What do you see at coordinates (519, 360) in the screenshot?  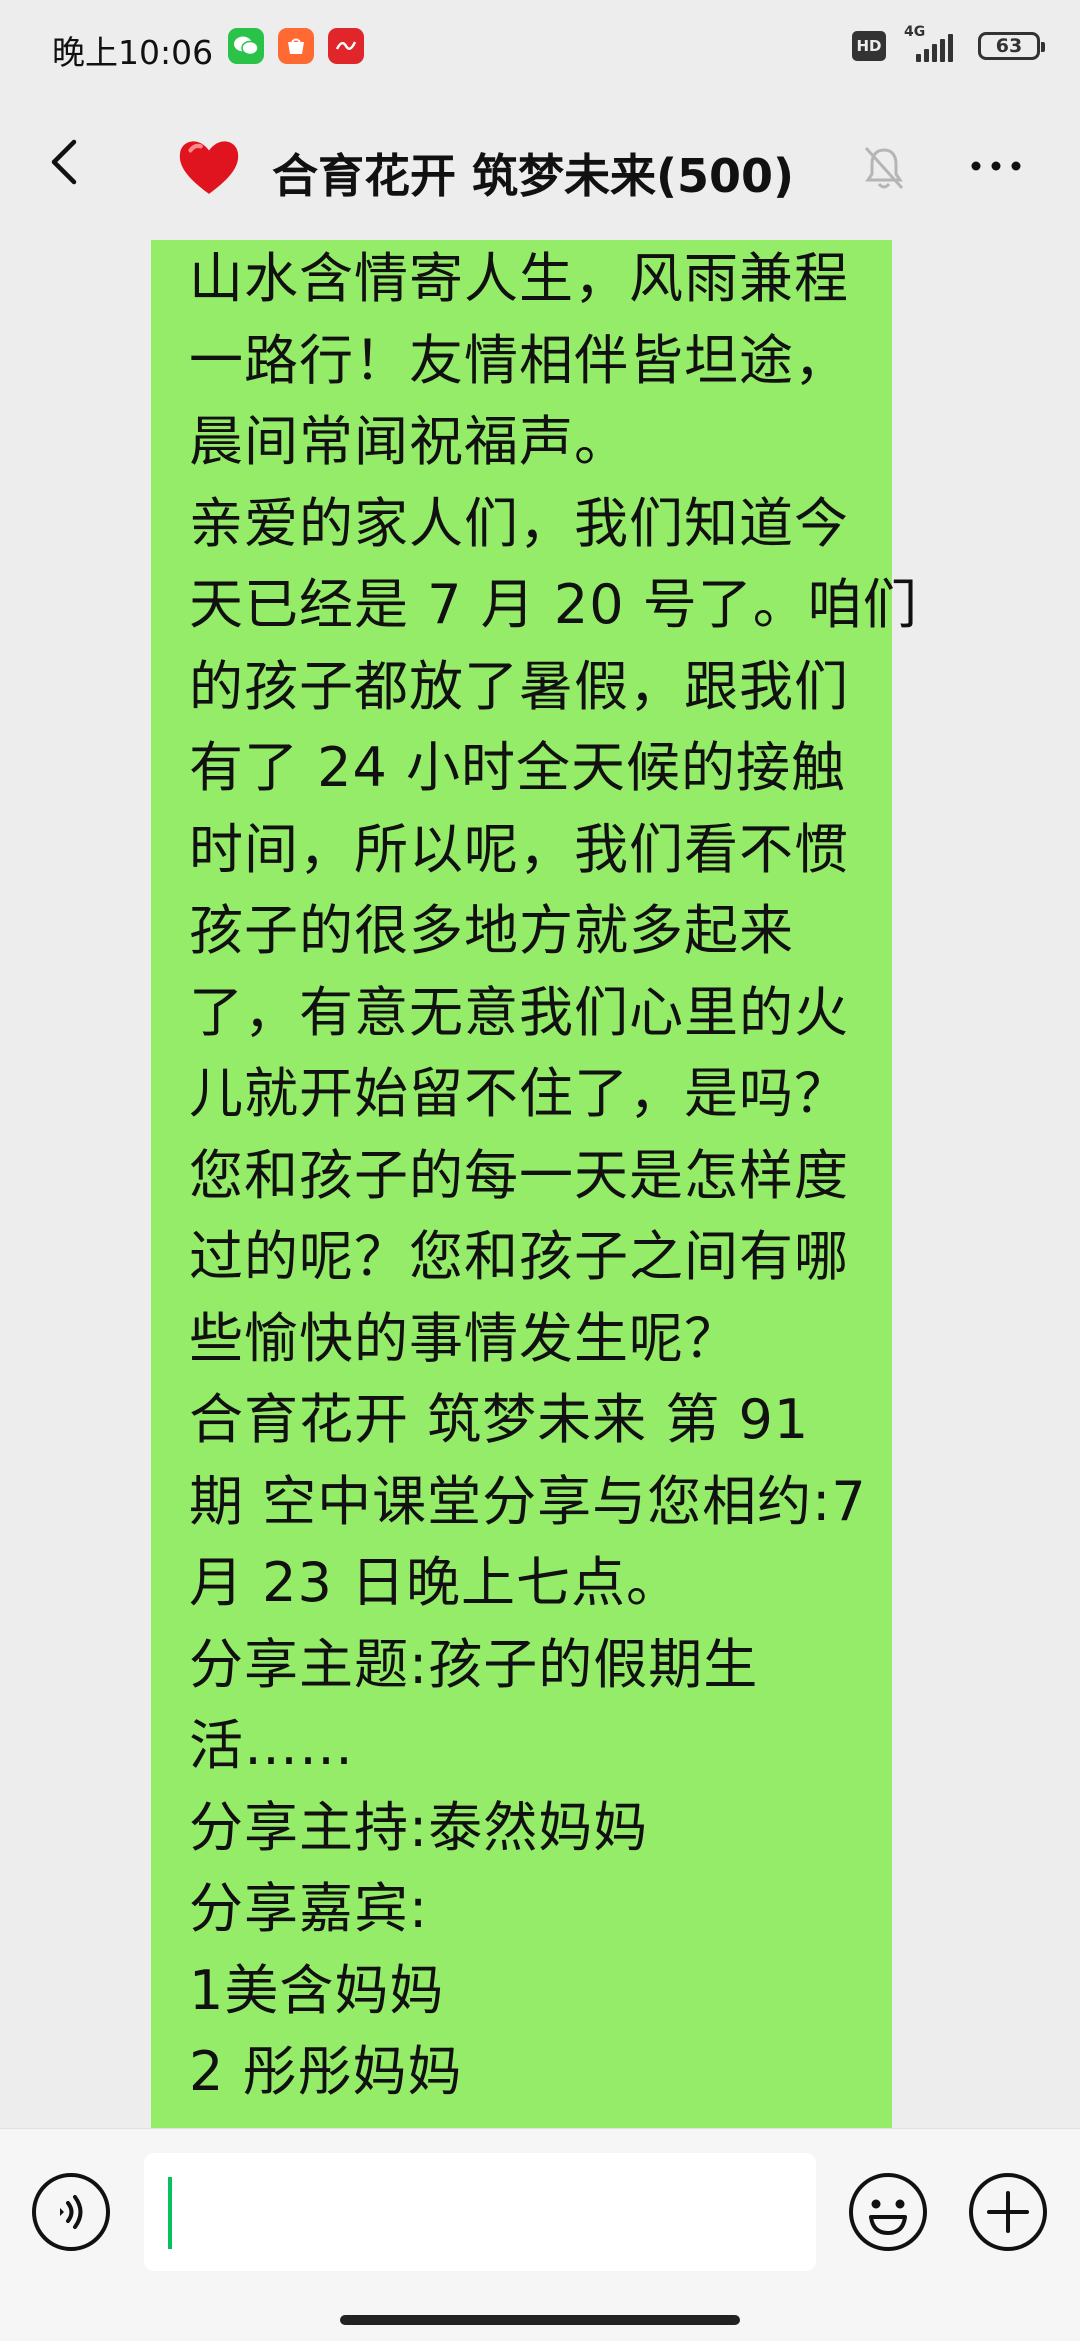 I see `message-line: 一路行！友情相伴皆坦途，` at bounding box center [519, 360].